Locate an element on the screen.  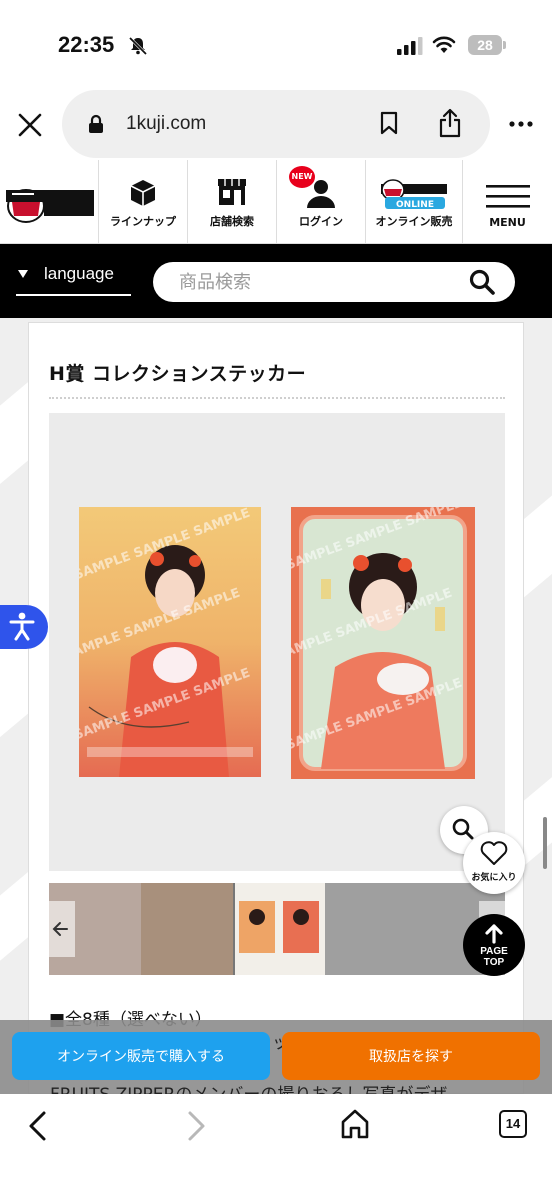
cellular-signal-icon is located at coordinates (410, 46).